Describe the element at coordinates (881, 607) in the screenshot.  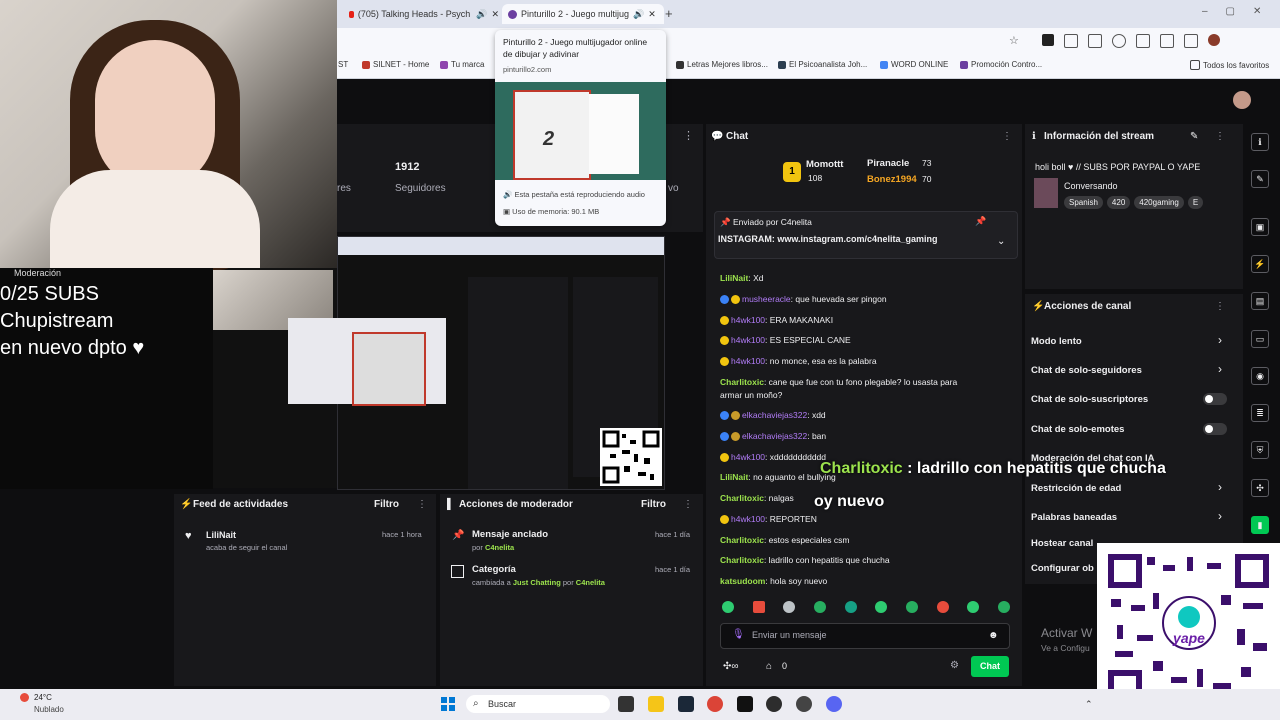
I see `emote-icon` at that location.